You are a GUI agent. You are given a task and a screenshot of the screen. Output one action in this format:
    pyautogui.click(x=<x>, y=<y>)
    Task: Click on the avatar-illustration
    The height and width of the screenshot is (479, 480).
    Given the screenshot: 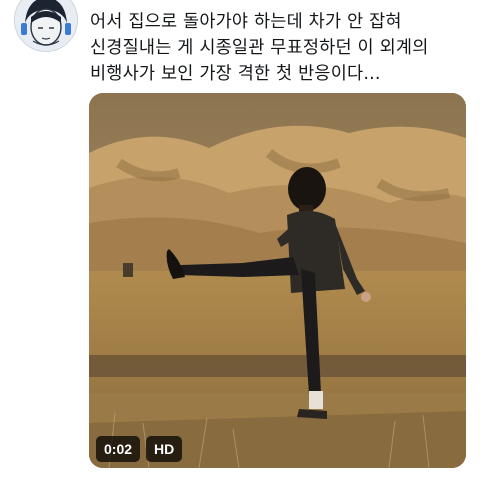 What is the action you would take?
    pyautogui.click(x=46, y=25)
    